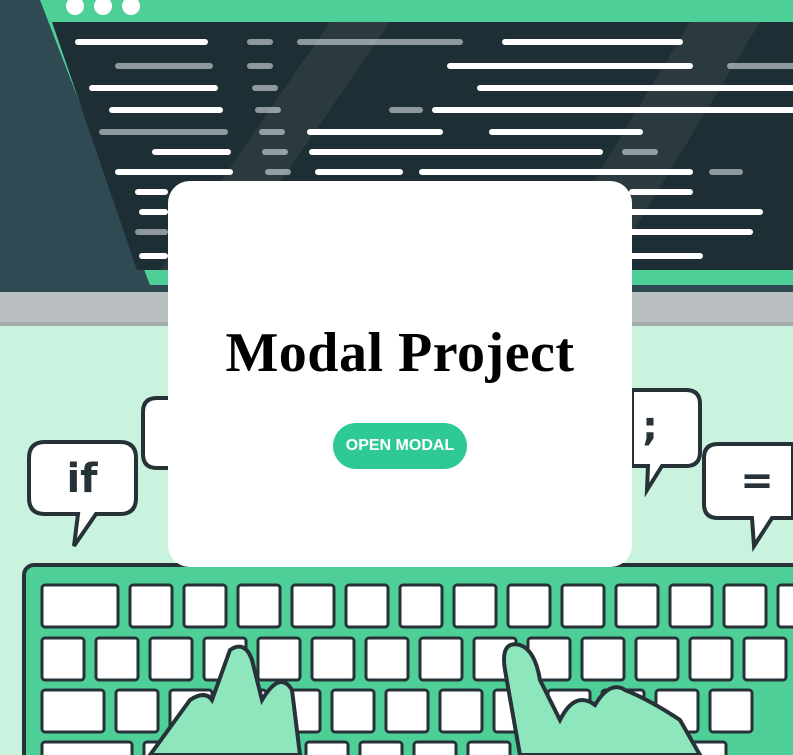  I want to click on bubble-equals-text: =, so click(757, 481).